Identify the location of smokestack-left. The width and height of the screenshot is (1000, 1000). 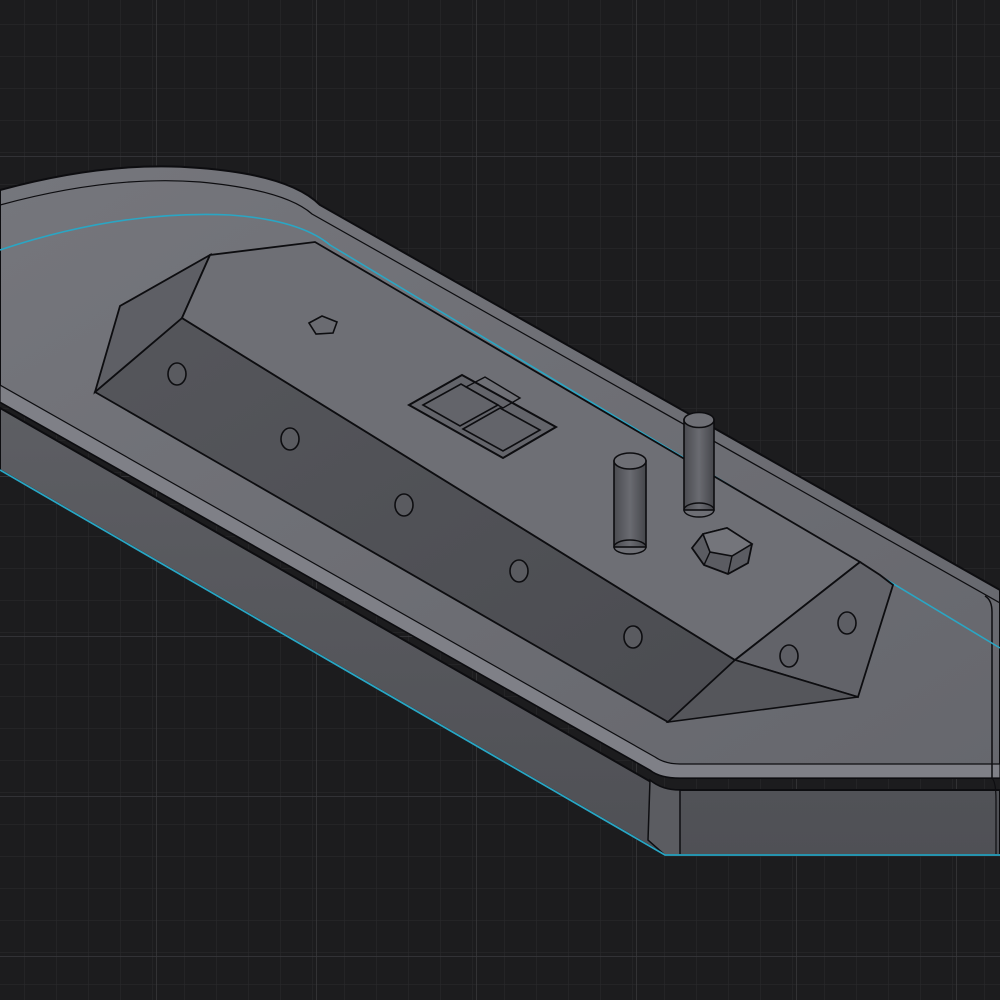
(630, 503).